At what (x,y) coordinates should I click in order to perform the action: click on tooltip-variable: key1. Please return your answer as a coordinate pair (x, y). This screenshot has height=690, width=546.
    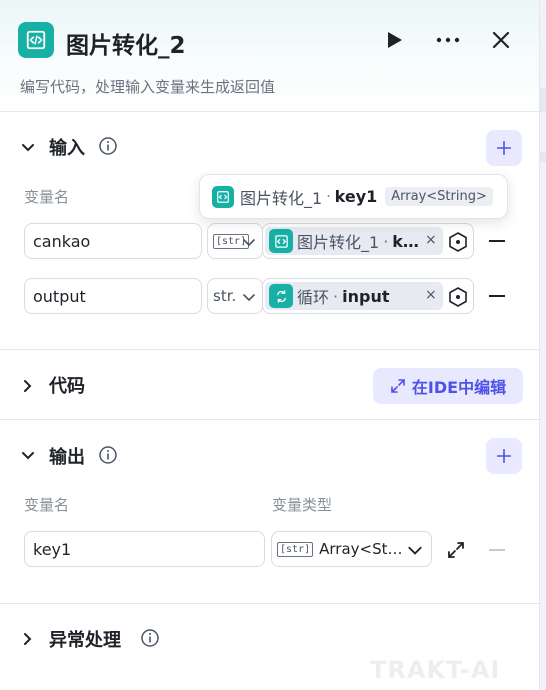
    Looking at the image, I should click on (356, 196).